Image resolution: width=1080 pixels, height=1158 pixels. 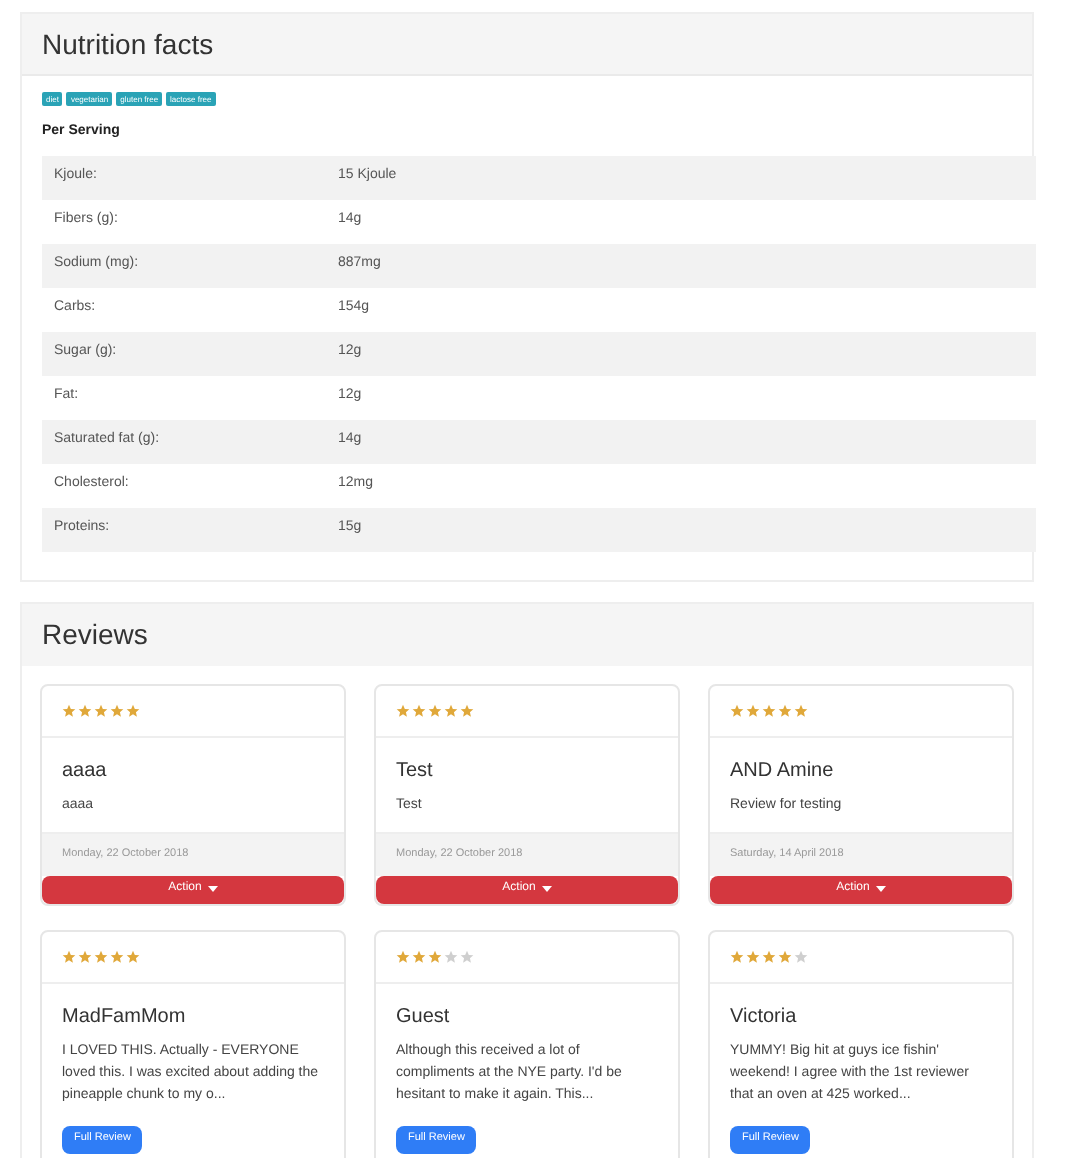 I want to click on review-author: Guest, so click(x=424, y=1017).